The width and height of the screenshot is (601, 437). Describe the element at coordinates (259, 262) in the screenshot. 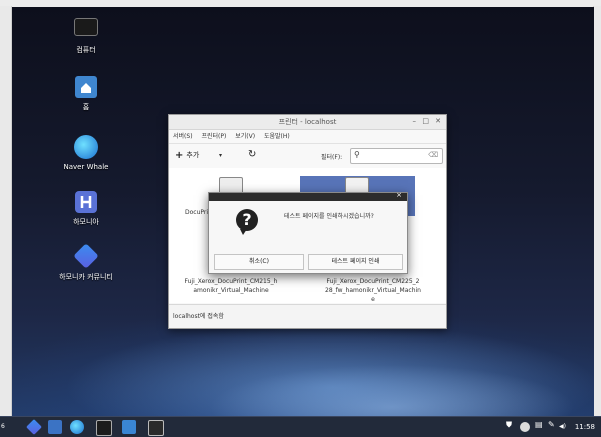

I see `cancel-button: 취소(C)` at that location.